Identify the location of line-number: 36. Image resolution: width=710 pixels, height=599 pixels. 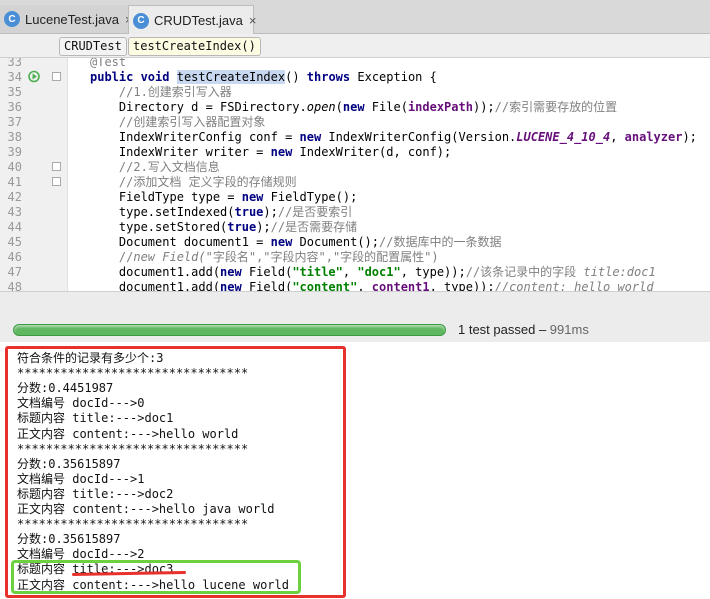
(14, 107).